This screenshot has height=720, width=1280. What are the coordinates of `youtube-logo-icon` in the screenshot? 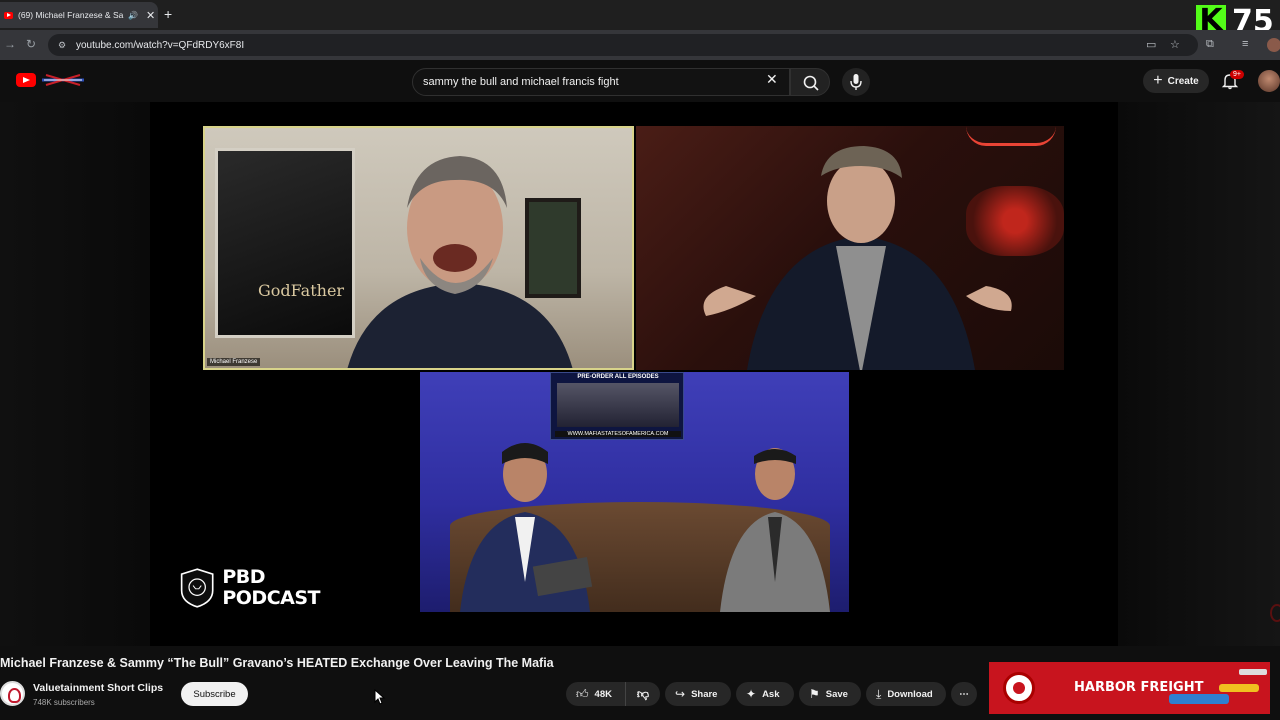 It's located at (26, 80).